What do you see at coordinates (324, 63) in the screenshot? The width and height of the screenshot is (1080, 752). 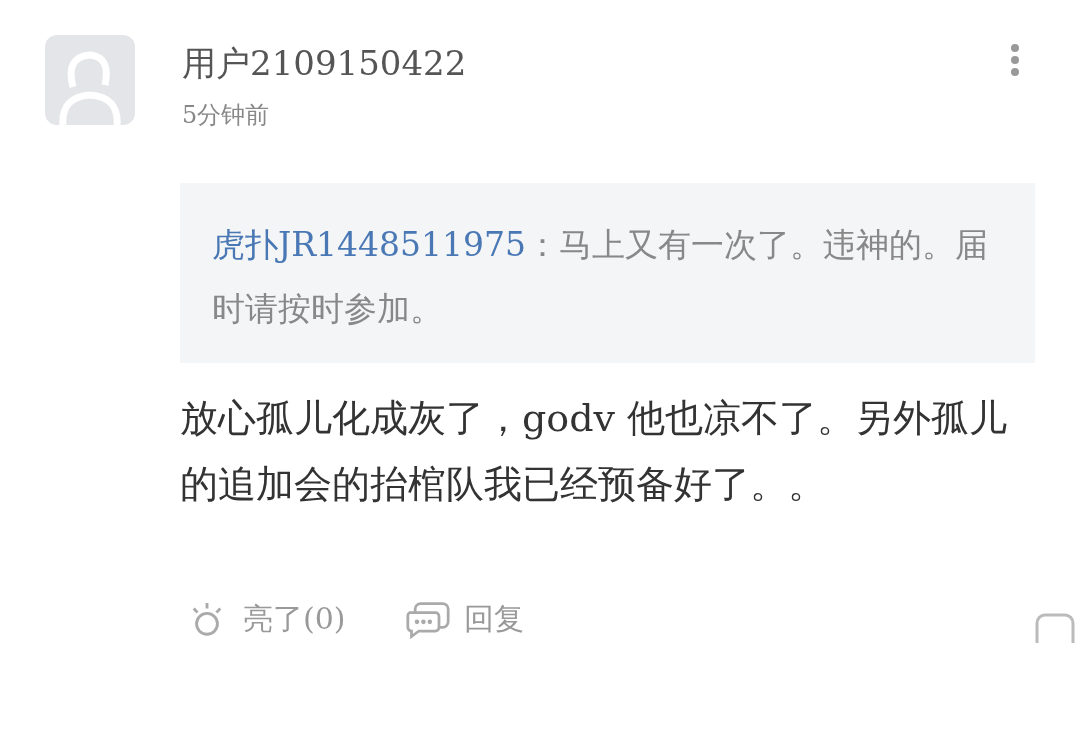 I see `author-name: 用户2109150422` at bounding box center [324, 63].